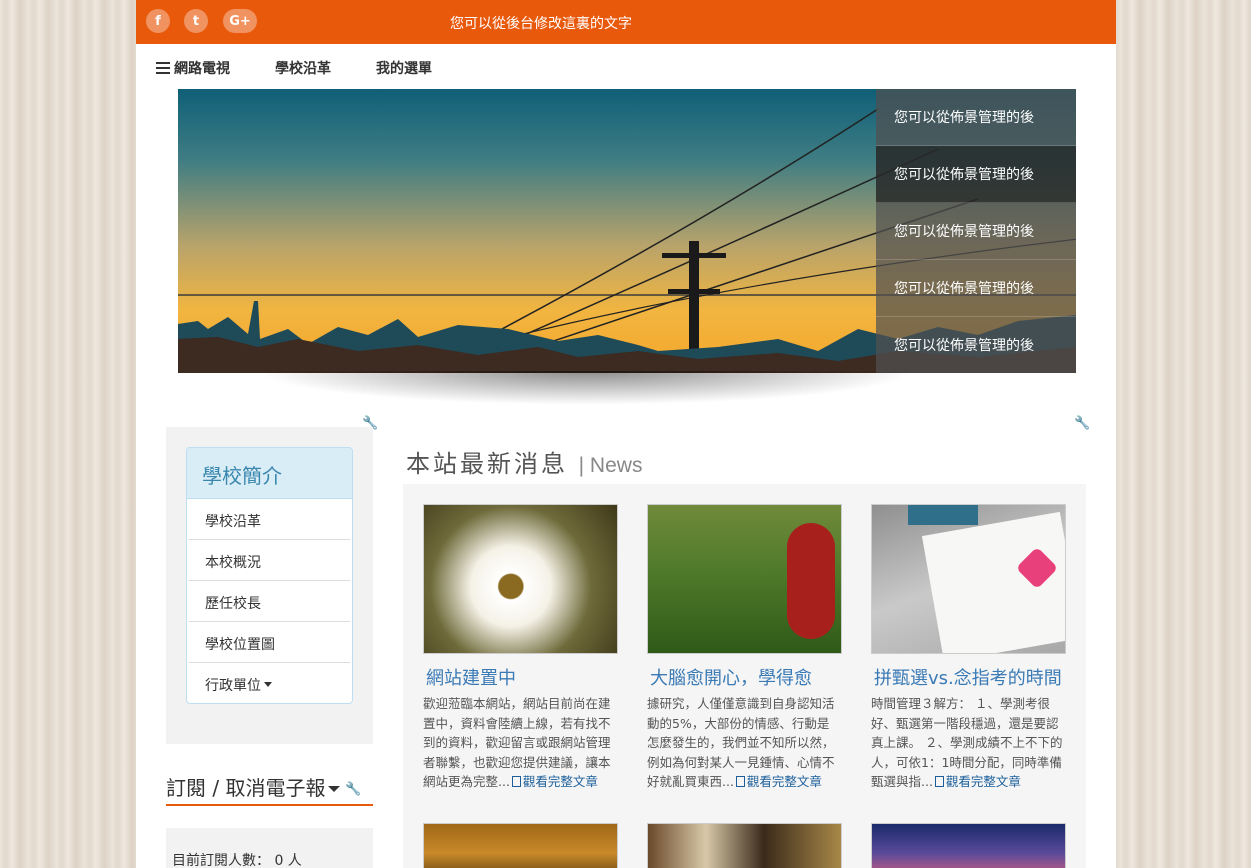 The height and width of the screenshot is (868, 1251). What do you see at coordinates (521, 677) in the screenshot?
I see `news-title: 網站建置中` at bounding box center [521, 677].